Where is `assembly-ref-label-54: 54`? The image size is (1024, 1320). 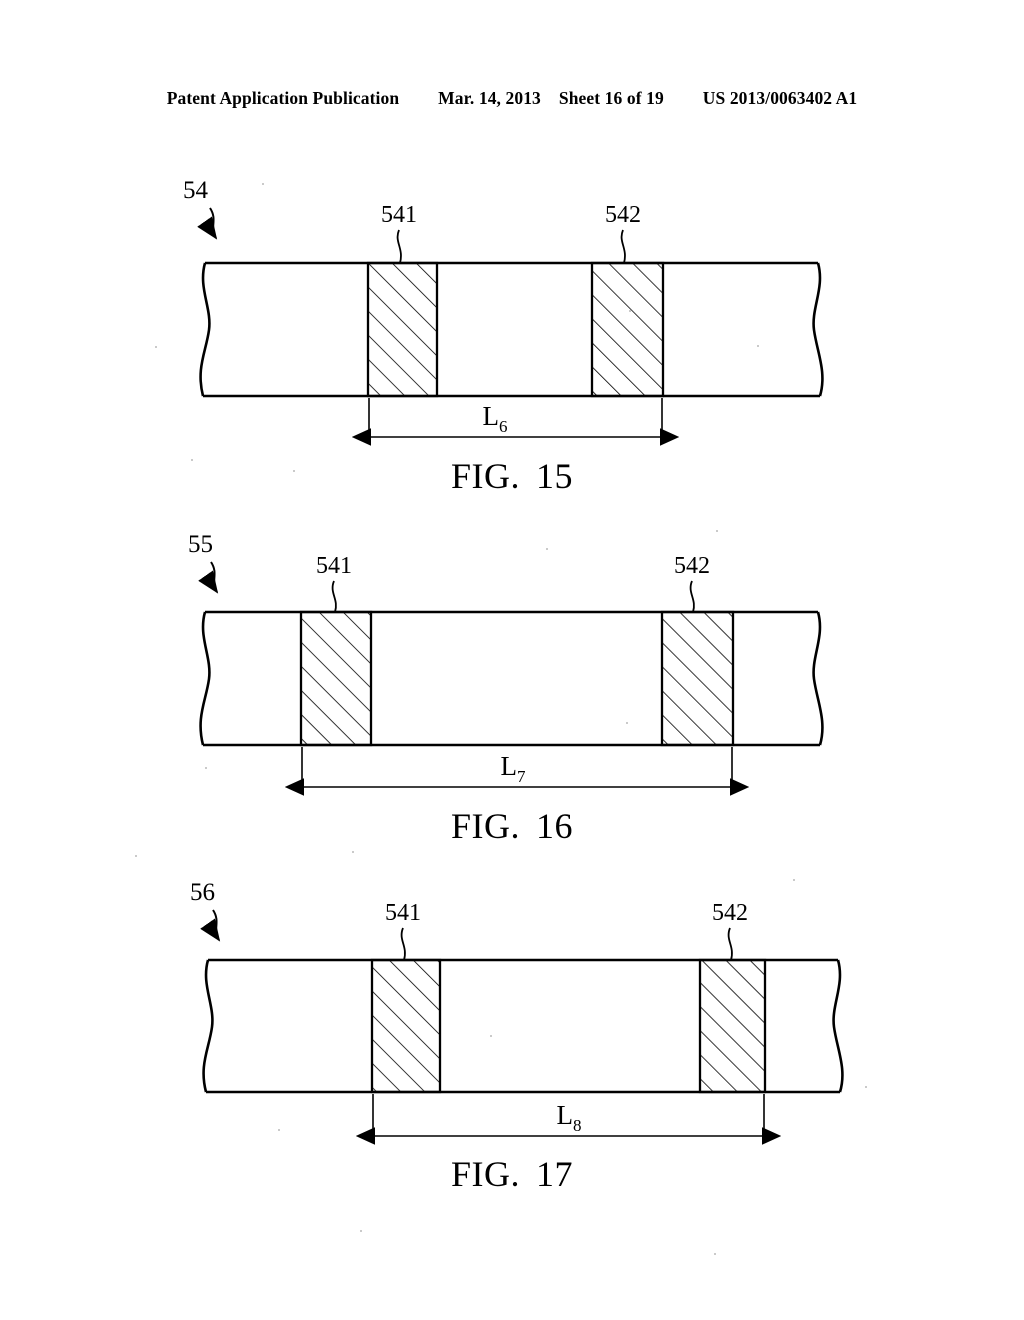 assembly-ref-label-54: 54 is located at coordinates (196, 190).